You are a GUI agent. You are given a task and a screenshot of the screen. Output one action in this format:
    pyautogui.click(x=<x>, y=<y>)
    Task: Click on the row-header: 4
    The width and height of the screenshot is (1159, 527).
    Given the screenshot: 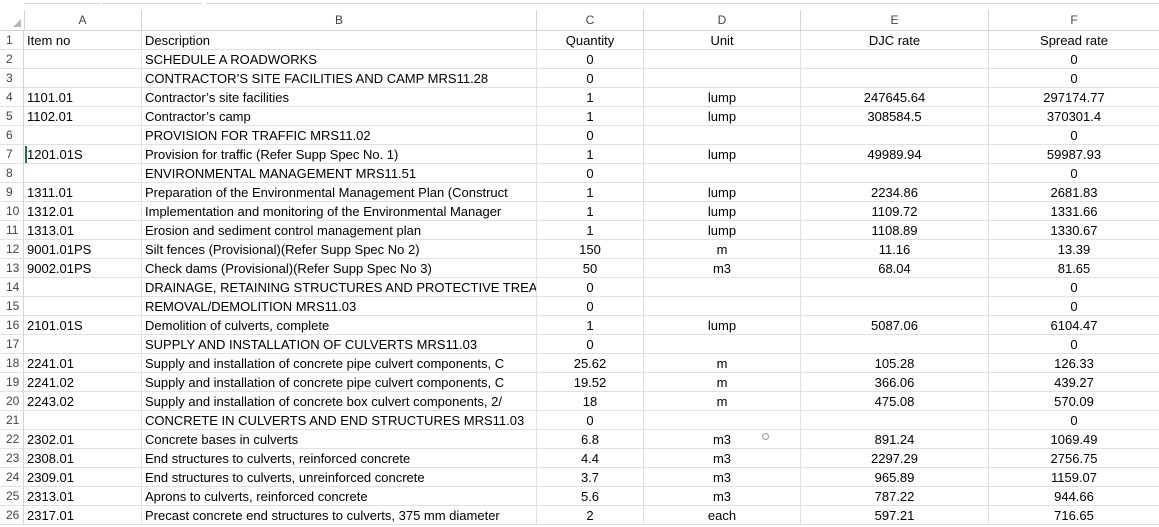 What is the action you would take?
    pyautogui.click(x=12, y=97)
    